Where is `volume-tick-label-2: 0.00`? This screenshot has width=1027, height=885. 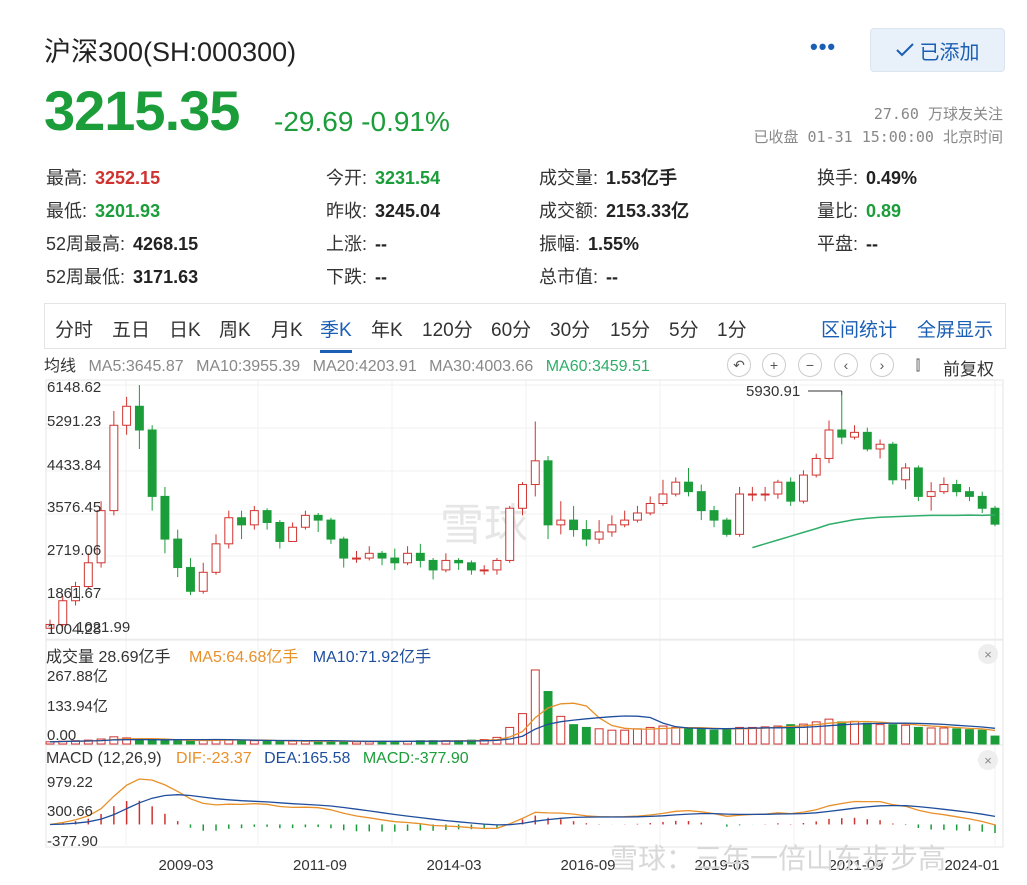
volume-tick-label-2: 0.00 is located at coordinates (61, 735).